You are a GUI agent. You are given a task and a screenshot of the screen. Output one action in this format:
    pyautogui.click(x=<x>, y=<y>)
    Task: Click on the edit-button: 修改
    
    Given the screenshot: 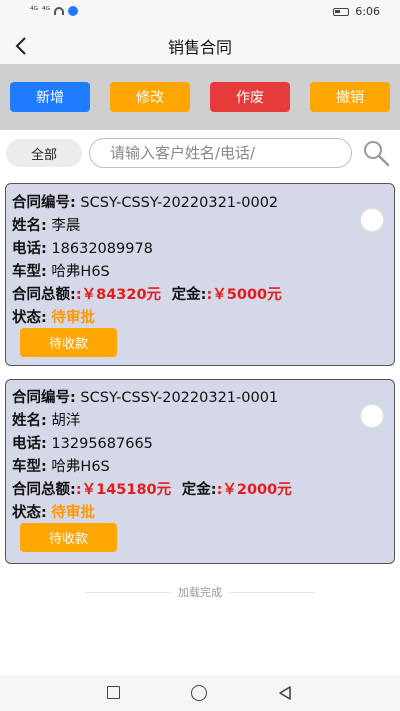 What is the action you would take?
    pyautogui.click(x=150, y=97)
    